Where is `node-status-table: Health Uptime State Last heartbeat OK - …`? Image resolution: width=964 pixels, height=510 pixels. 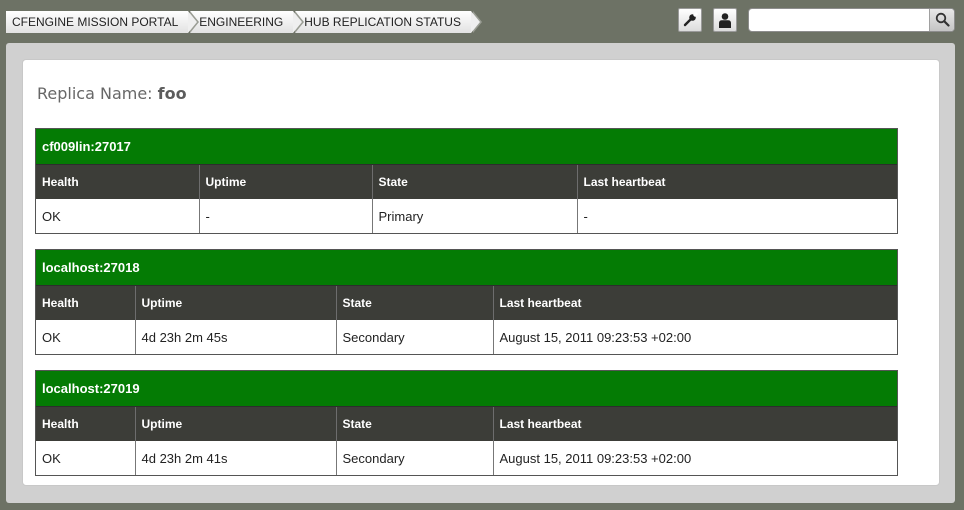 node-status-table: Health Uptime State Last heartbeat OK - … is located at coordinates (466, 199).